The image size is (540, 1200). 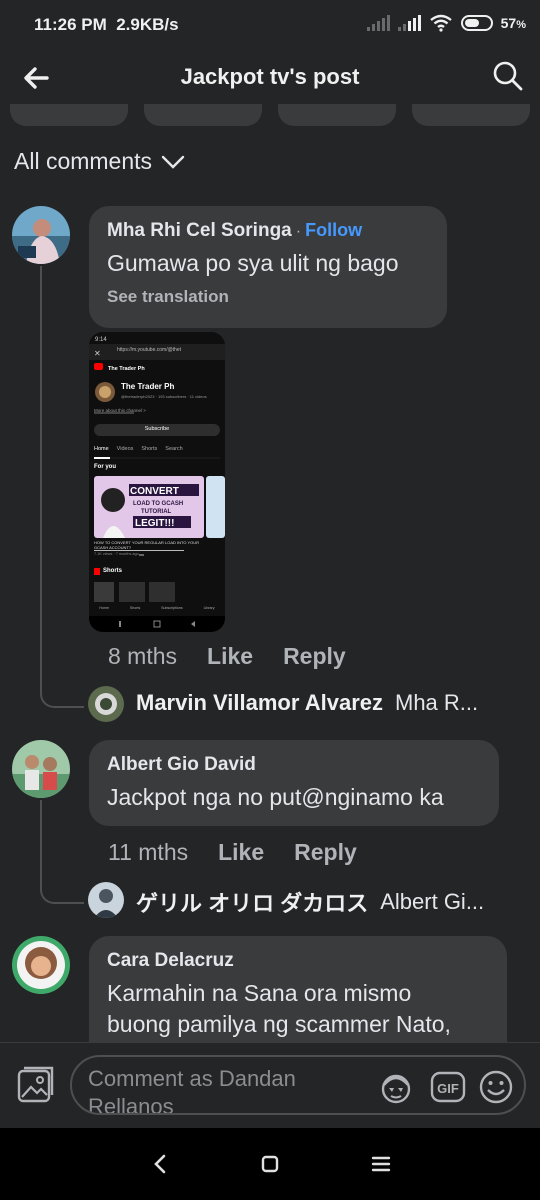 What do you see at coordinates (440, 23) in the screenshot?
I see `wifi-icon` at bounding box center [440, 23].